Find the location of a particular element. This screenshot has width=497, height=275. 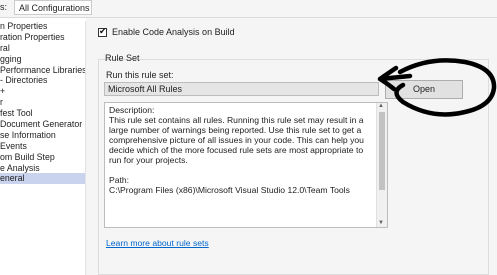

enable-code-analysis-checkbox is located at coordinates (102, 31).